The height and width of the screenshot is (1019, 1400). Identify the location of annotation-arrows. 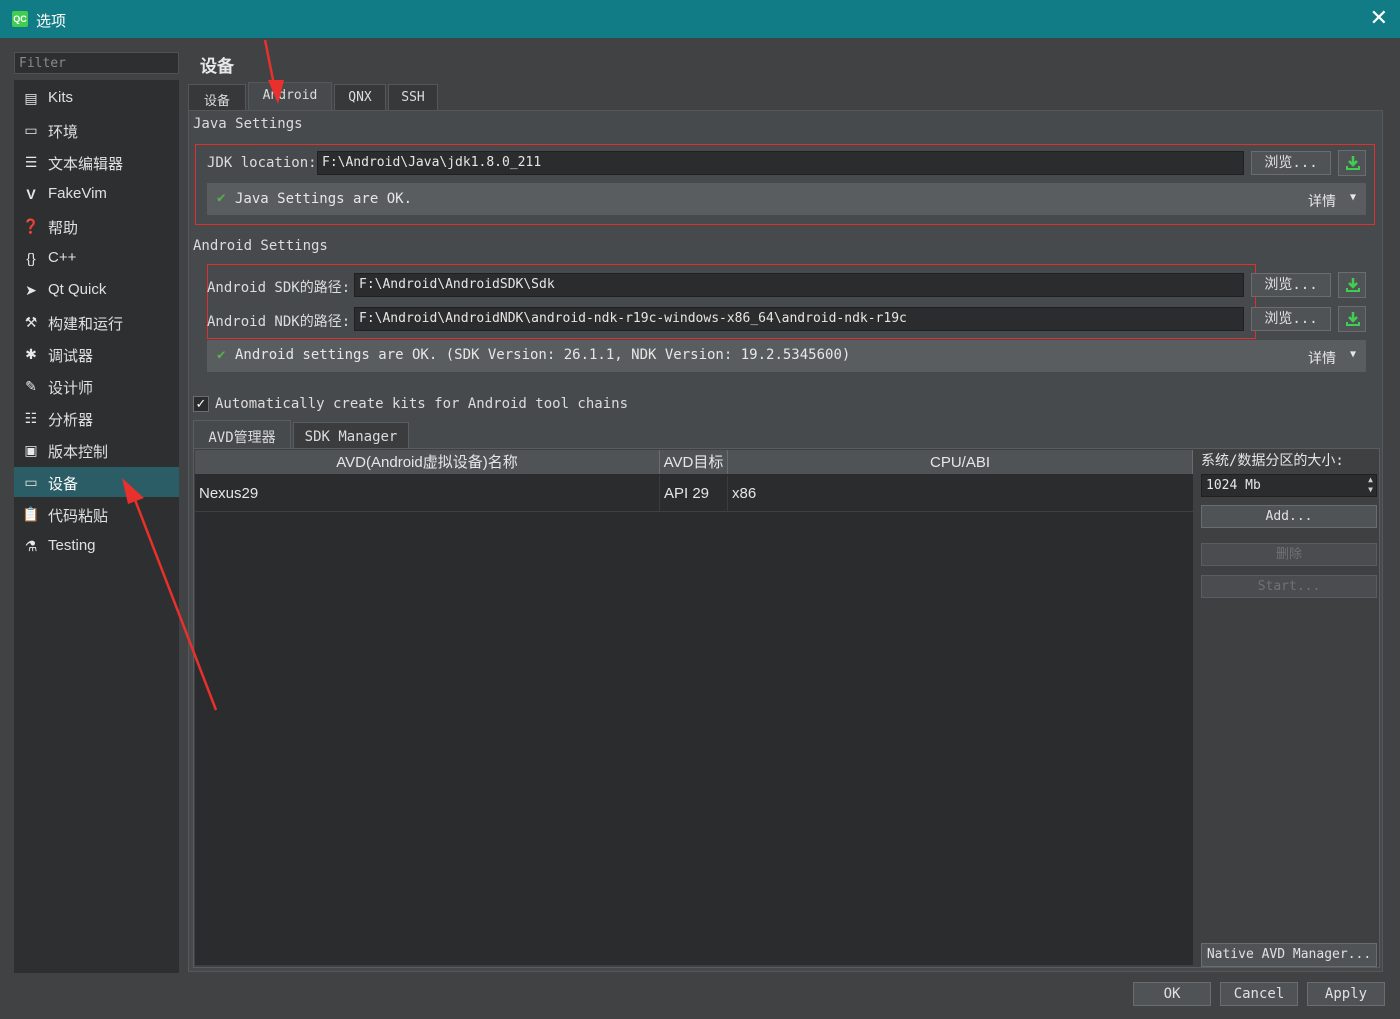
(203, 375).